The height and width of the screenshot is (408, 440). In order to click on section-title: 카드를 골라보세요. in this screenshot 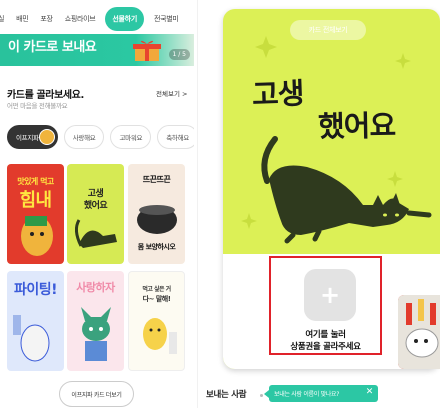, I will do `click(45, 95)`.